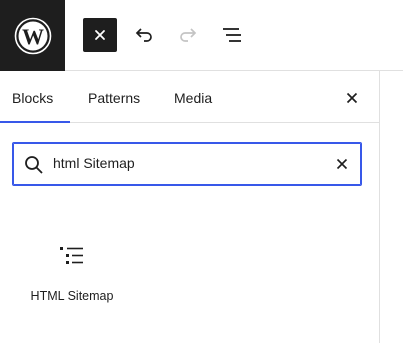  Describe the element at coordinates (34, 165) in the screenshot. I see `search-icon` at that location.